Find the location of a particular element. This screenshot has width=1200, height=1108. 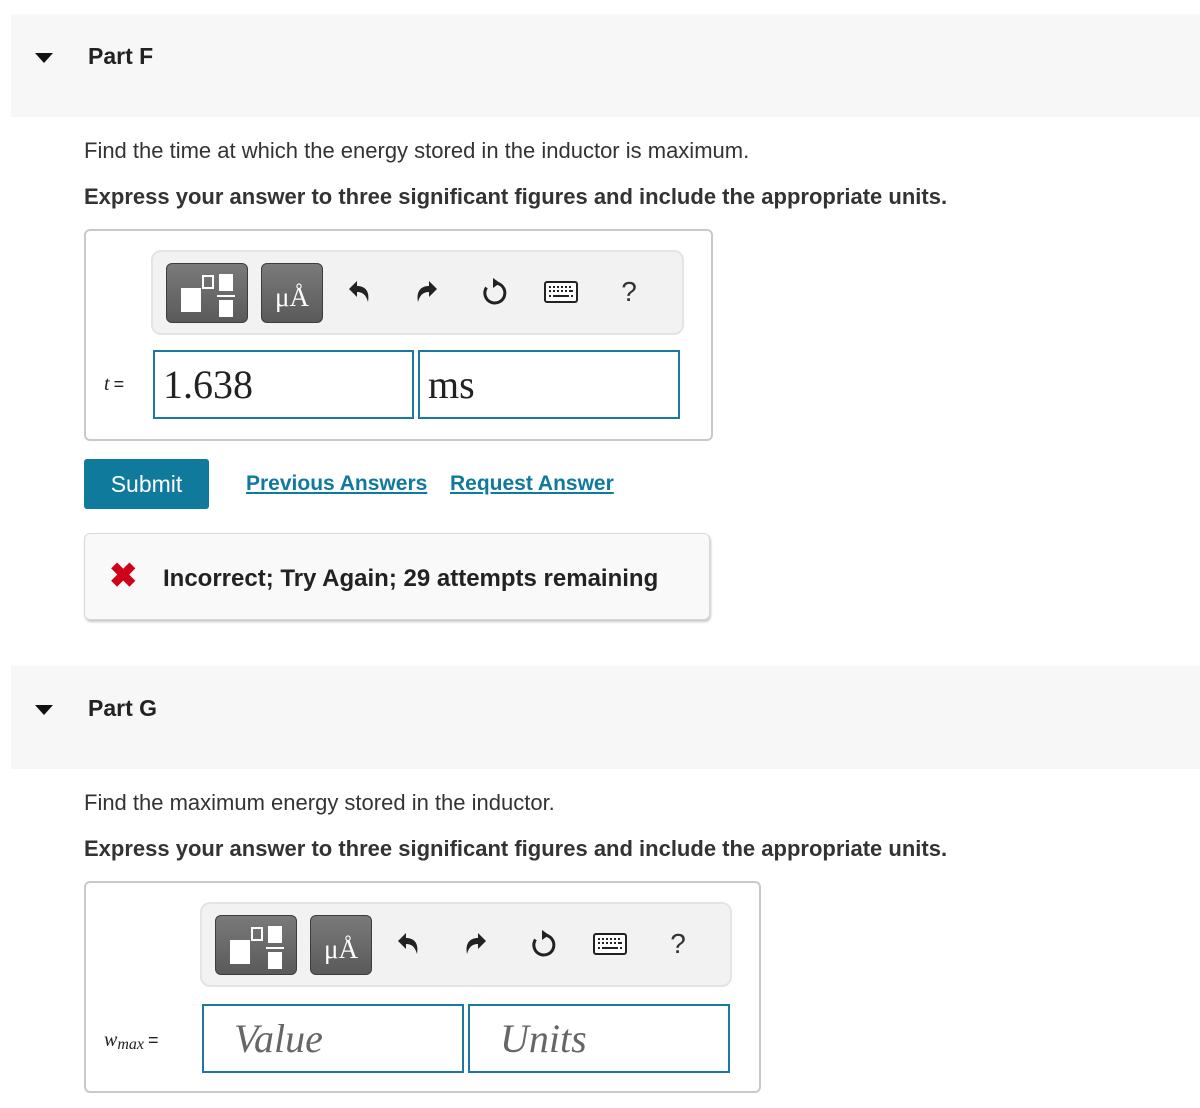

x-icon: ✖ is located at coordinates (123, 576).